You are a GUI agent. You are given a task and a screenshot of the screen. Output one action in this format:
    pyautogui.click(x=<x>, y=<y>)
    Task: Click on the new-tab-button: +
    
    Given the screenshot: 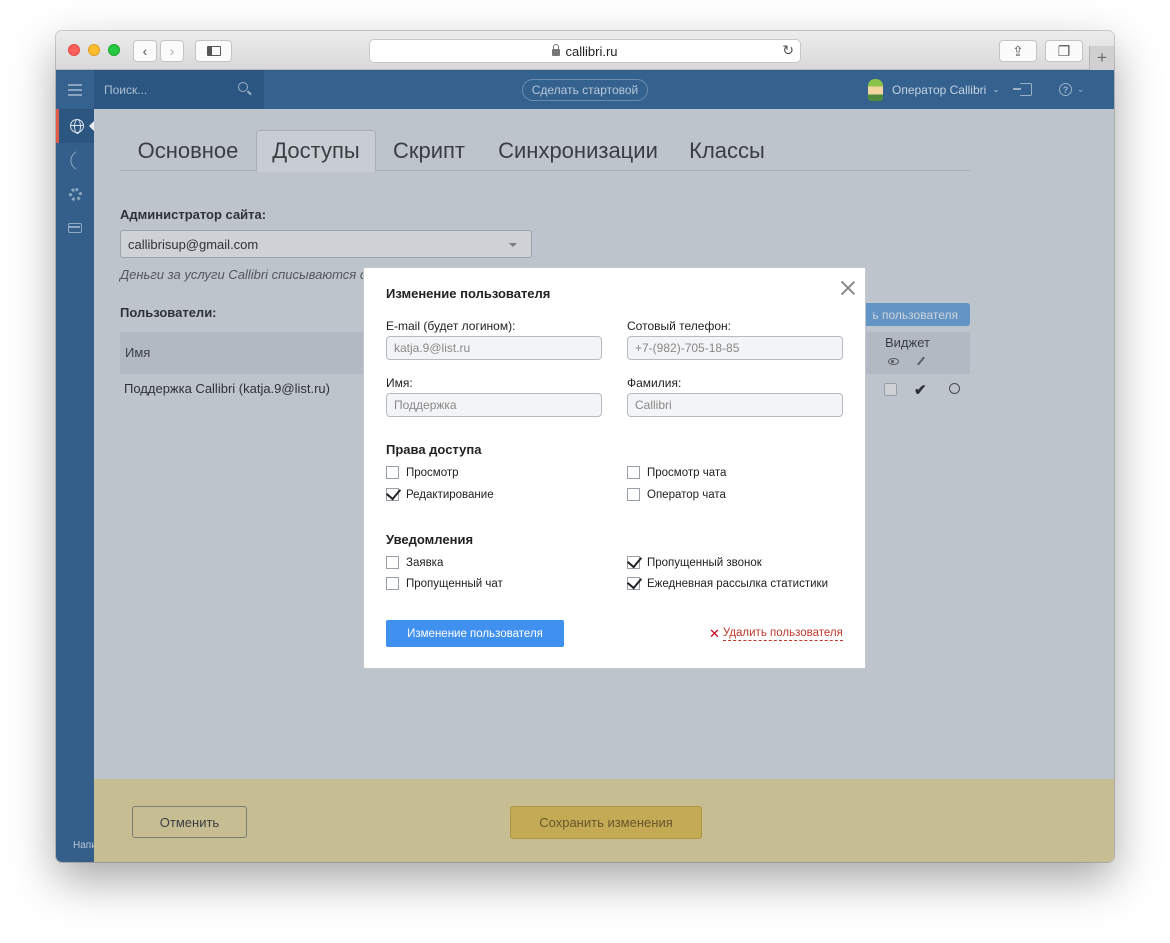 What is the action you would take?
    pyautogui.click(x=1101, y=58)
    